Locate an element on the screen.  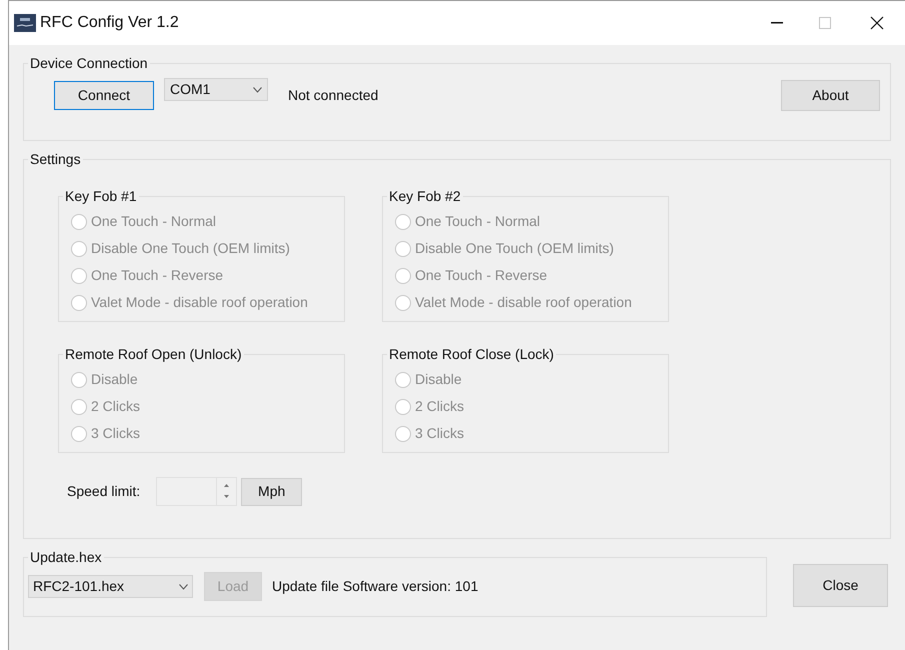
about-button: About is located at coordinates (830, 95).